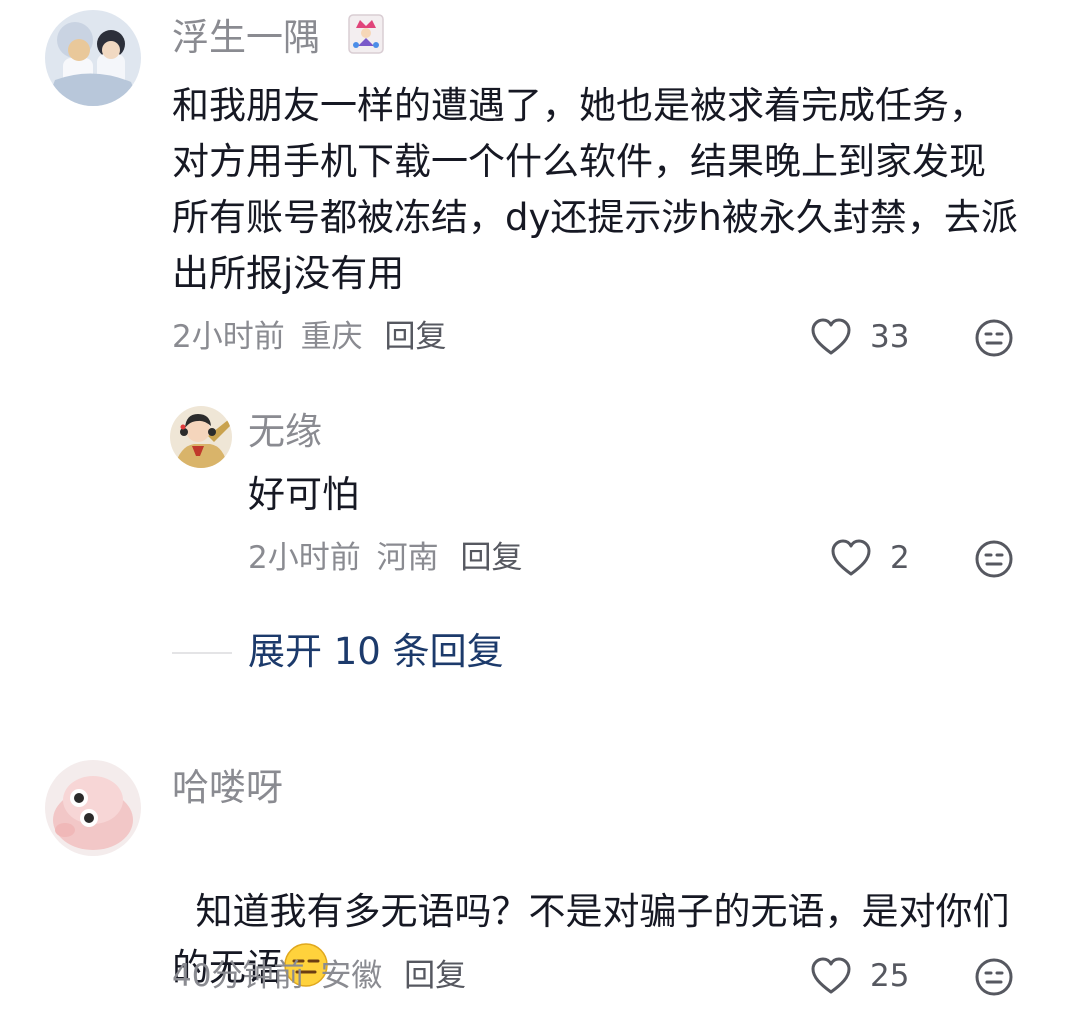  Describe the element at coordinates (285, 432) in the screenshot. I see `comment-username: 无缘` at that location.